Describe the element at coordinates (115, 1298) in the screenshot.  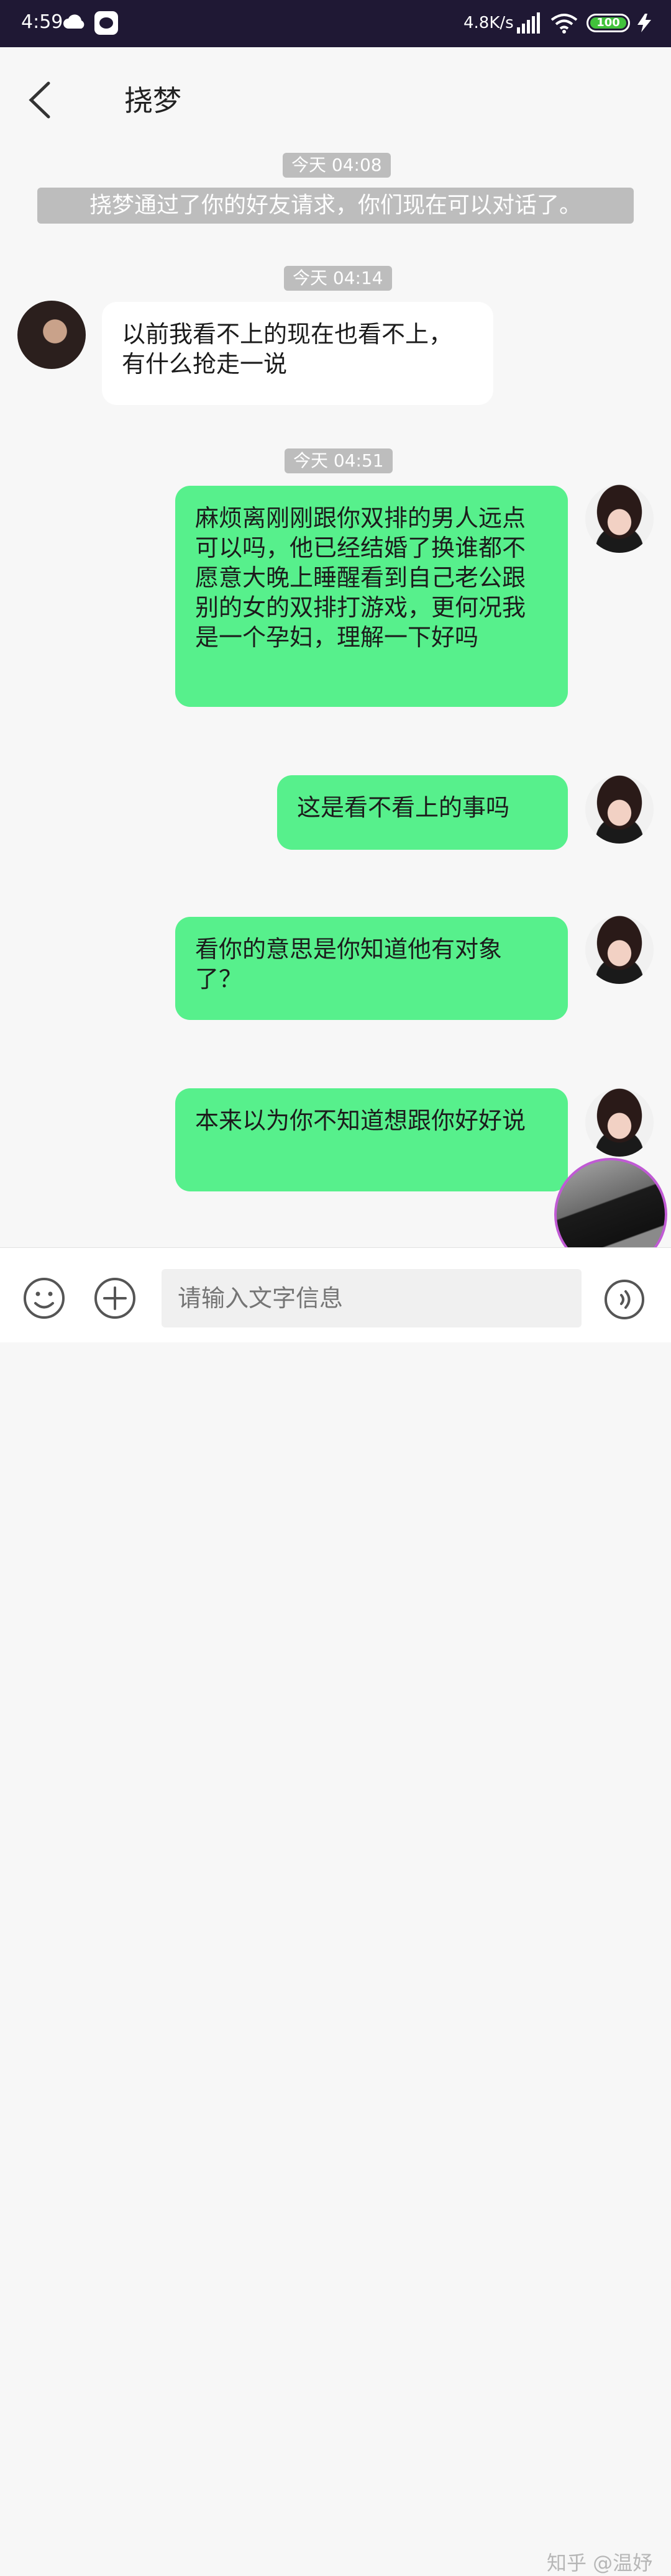
I see `plus-icon` at that location.